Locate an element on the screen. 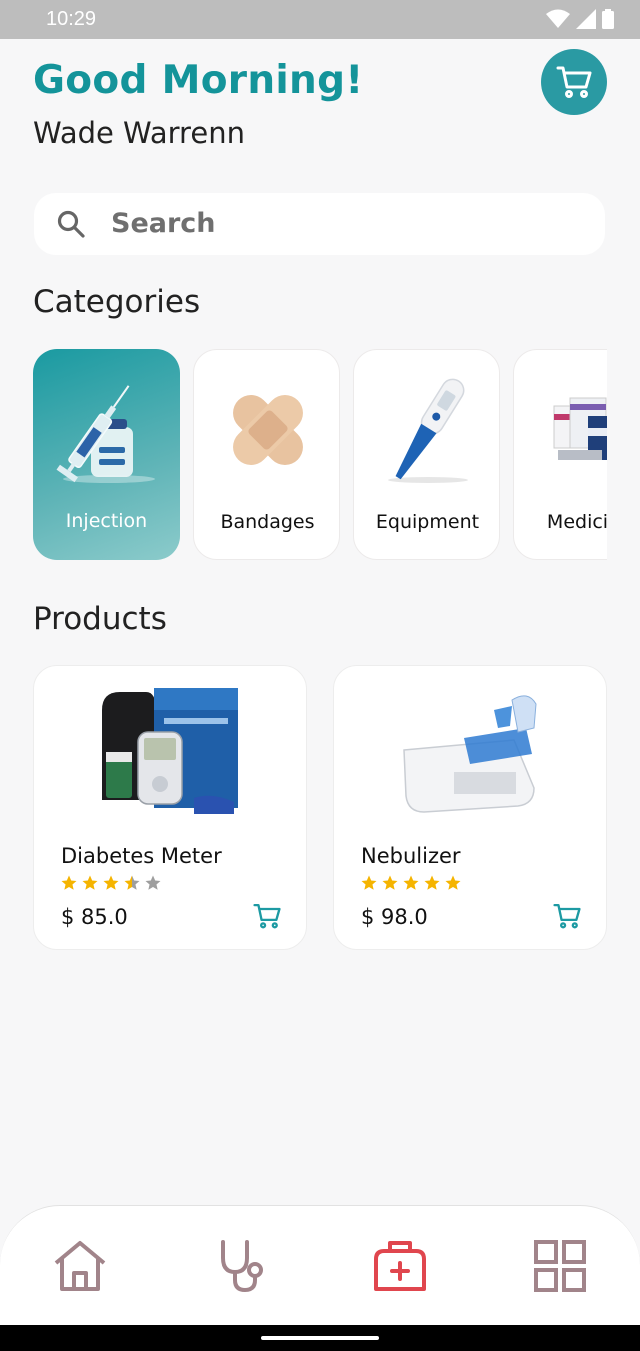 The height and width of the screenshot is (1351, 640). category-label: Medici is located at coordinates (576, 522).